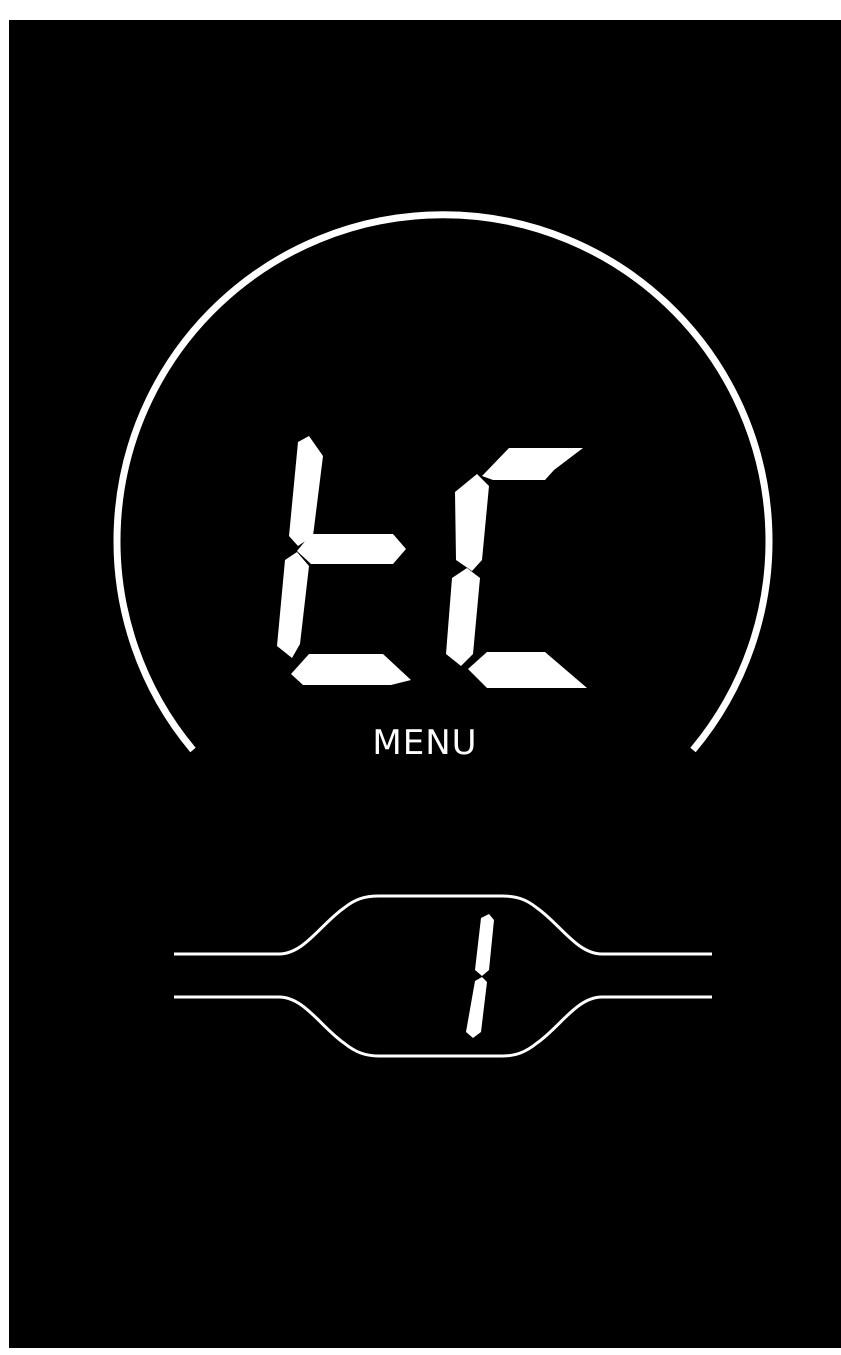  What do you see at coordinates (516, 568) in the screenshot?
I see `digit-c` at bounding box center [516, 568].